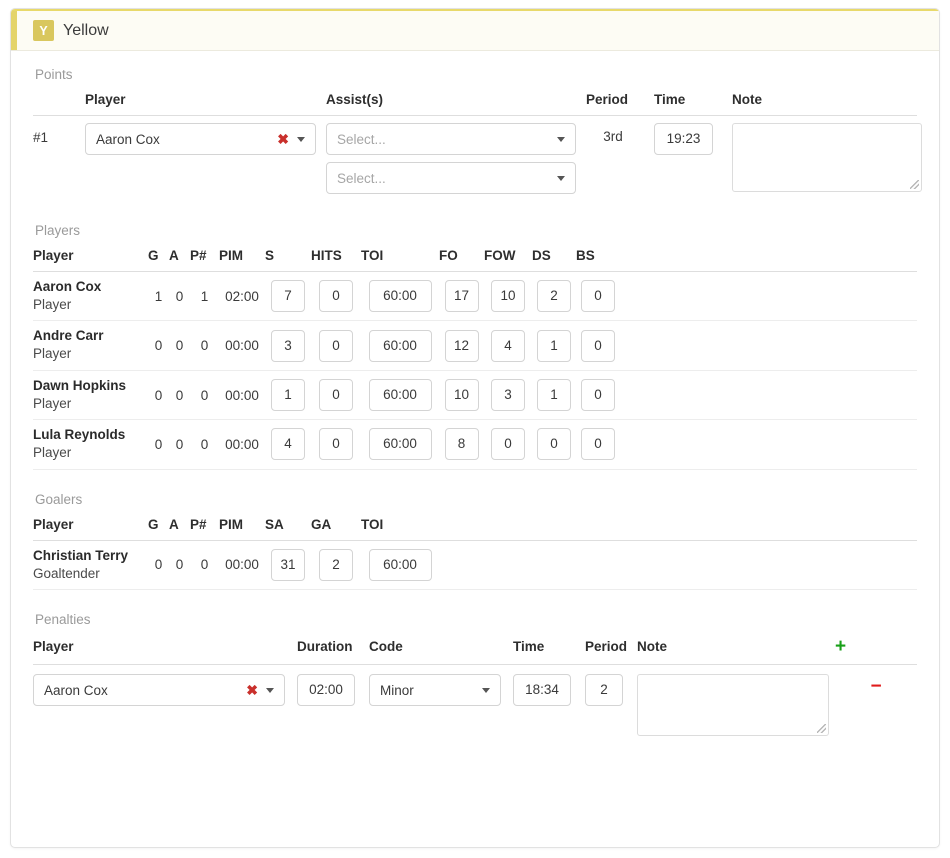  I want to click on player-fo-input: 10, so click(461, 395).